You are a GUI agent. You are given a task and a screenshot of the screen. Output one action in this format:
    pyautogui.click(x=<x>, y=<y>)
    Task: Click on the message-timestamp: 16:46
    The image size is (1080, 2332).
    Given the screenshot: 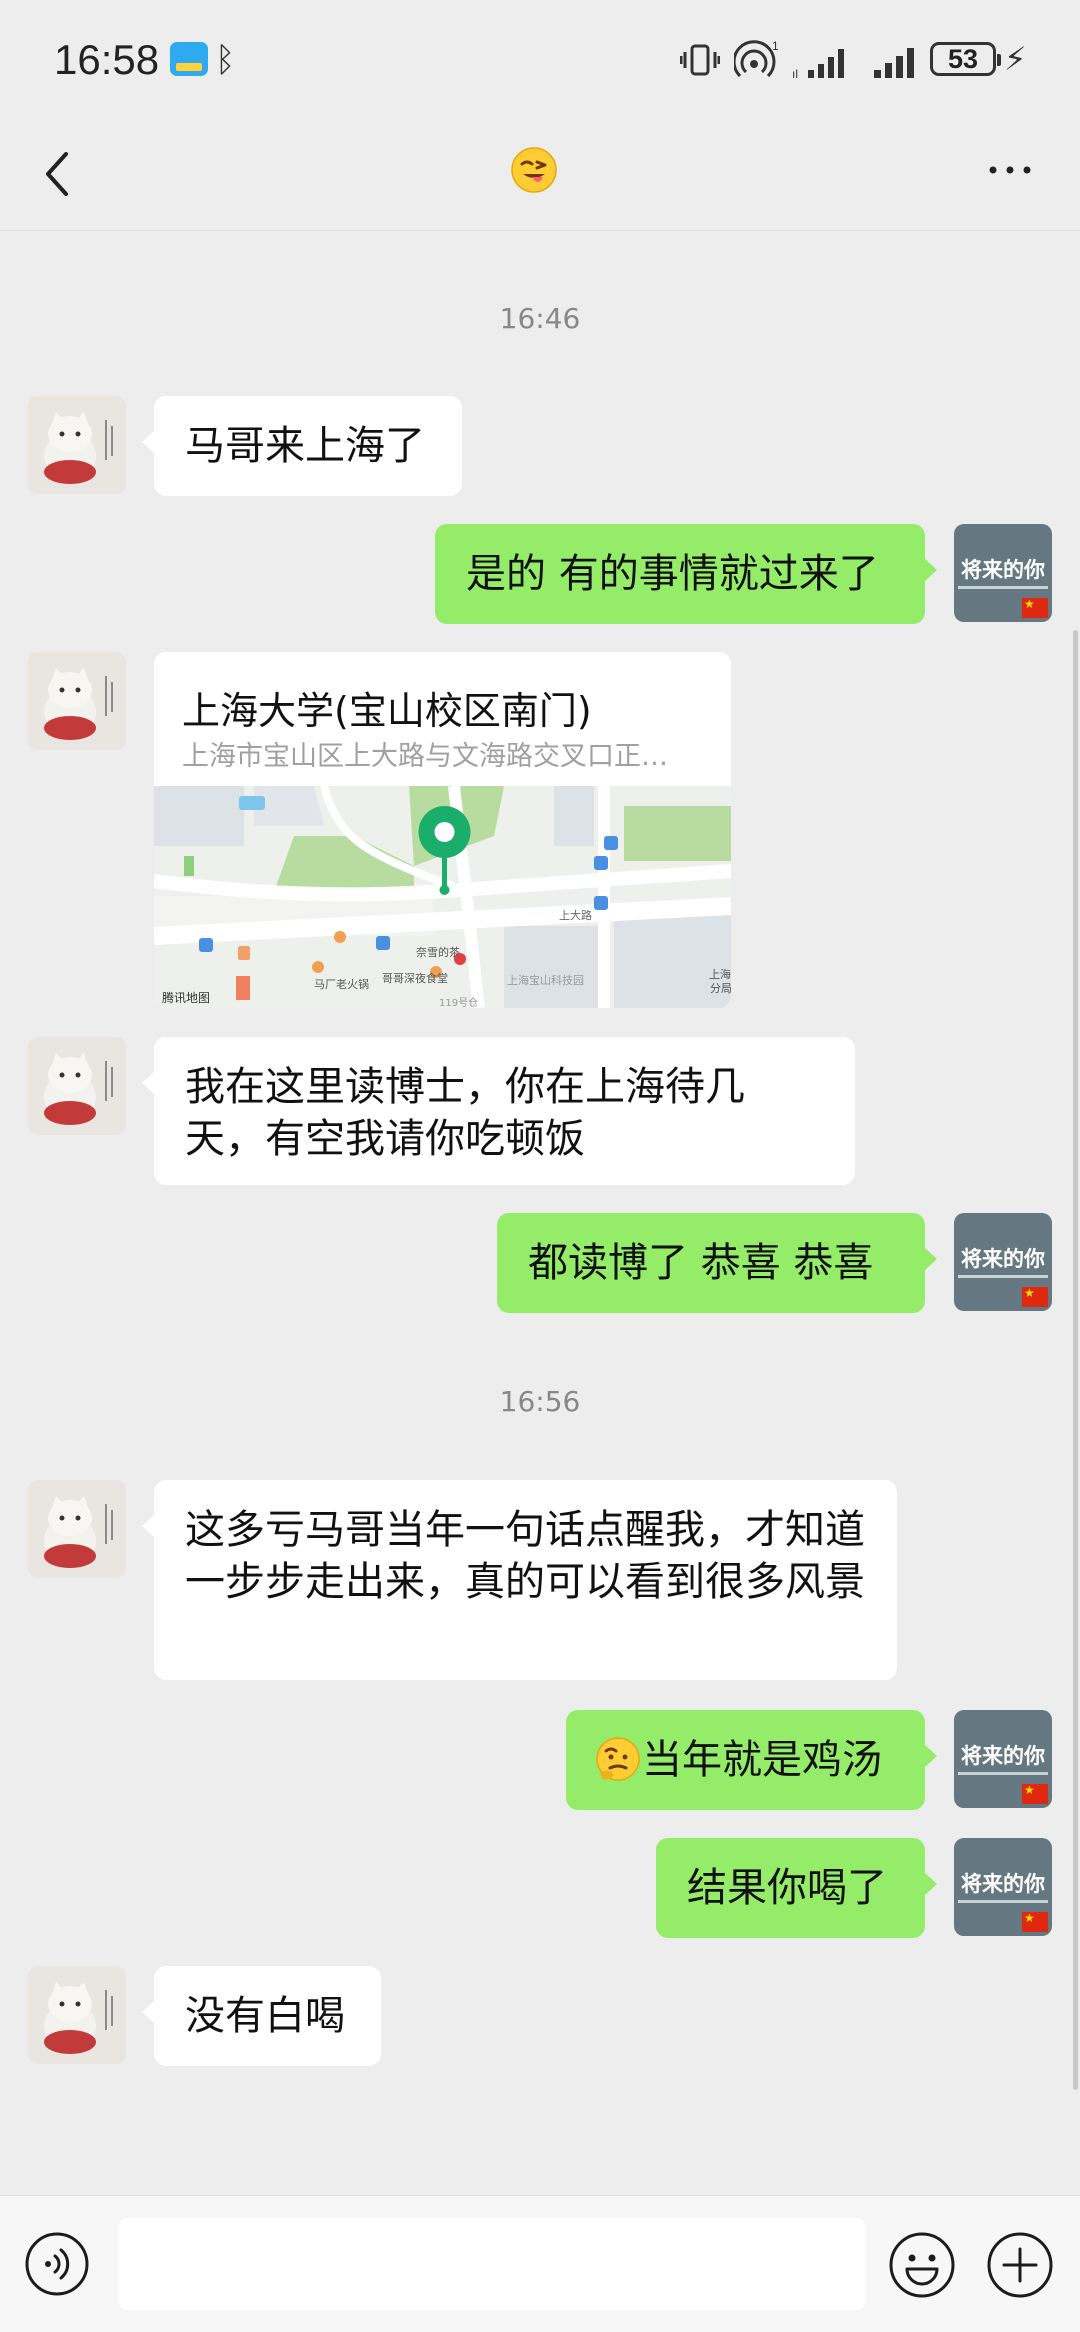 What is the action you would take?
    pyautogui.click(x=540, y=318)
    